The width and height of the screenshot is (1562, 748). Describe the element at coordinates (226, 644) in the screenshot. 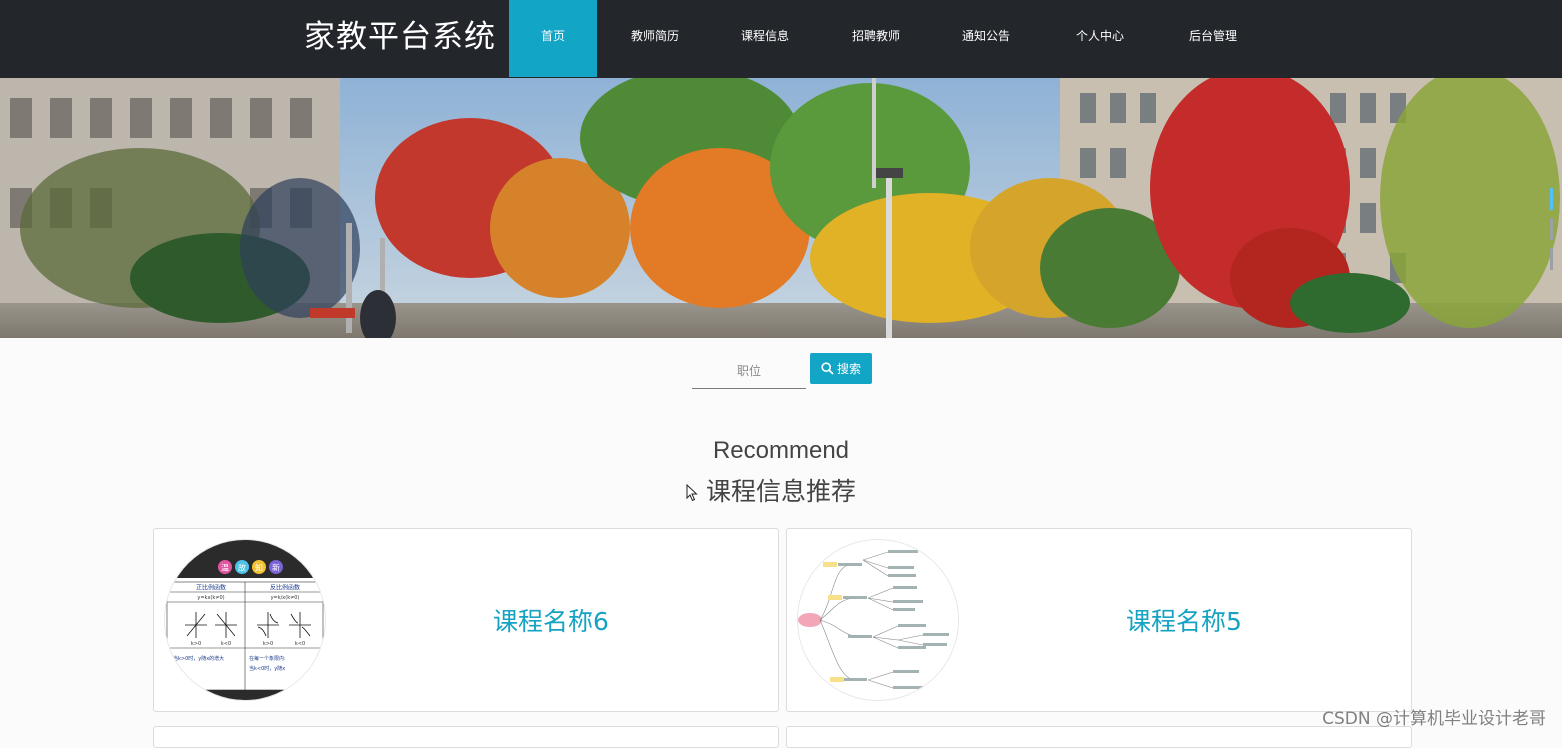

I see `thumb-k-2: k<0` at that location.